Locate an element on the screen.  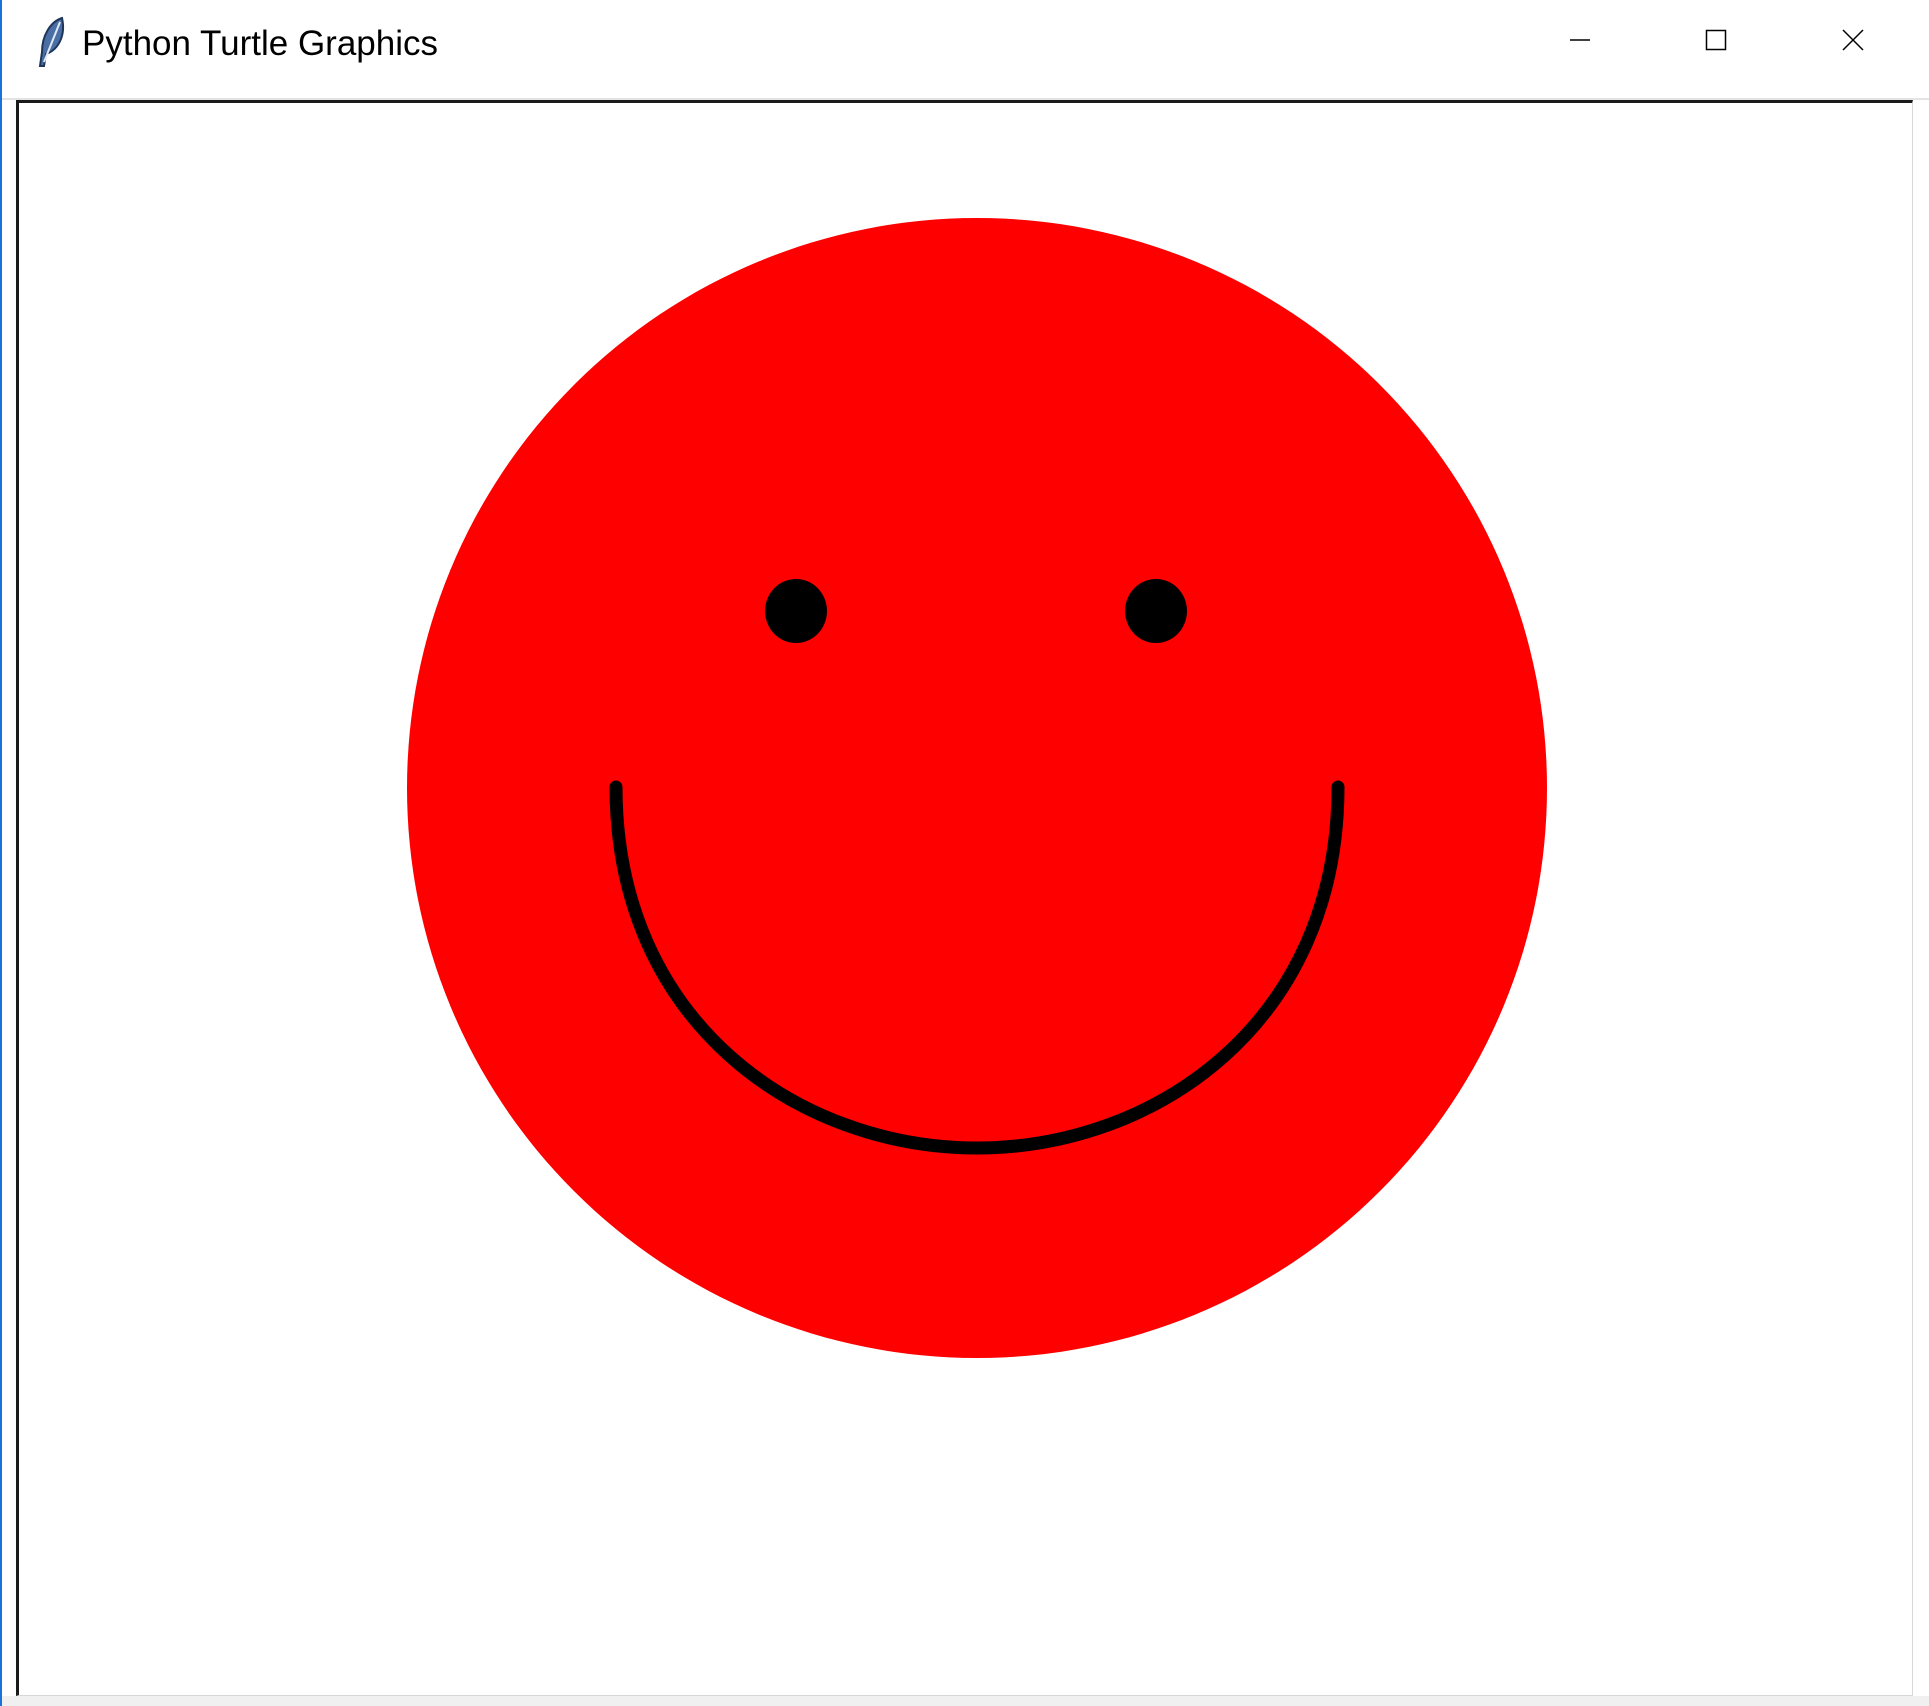
maximize-button is located at coordinates (1716, 42).